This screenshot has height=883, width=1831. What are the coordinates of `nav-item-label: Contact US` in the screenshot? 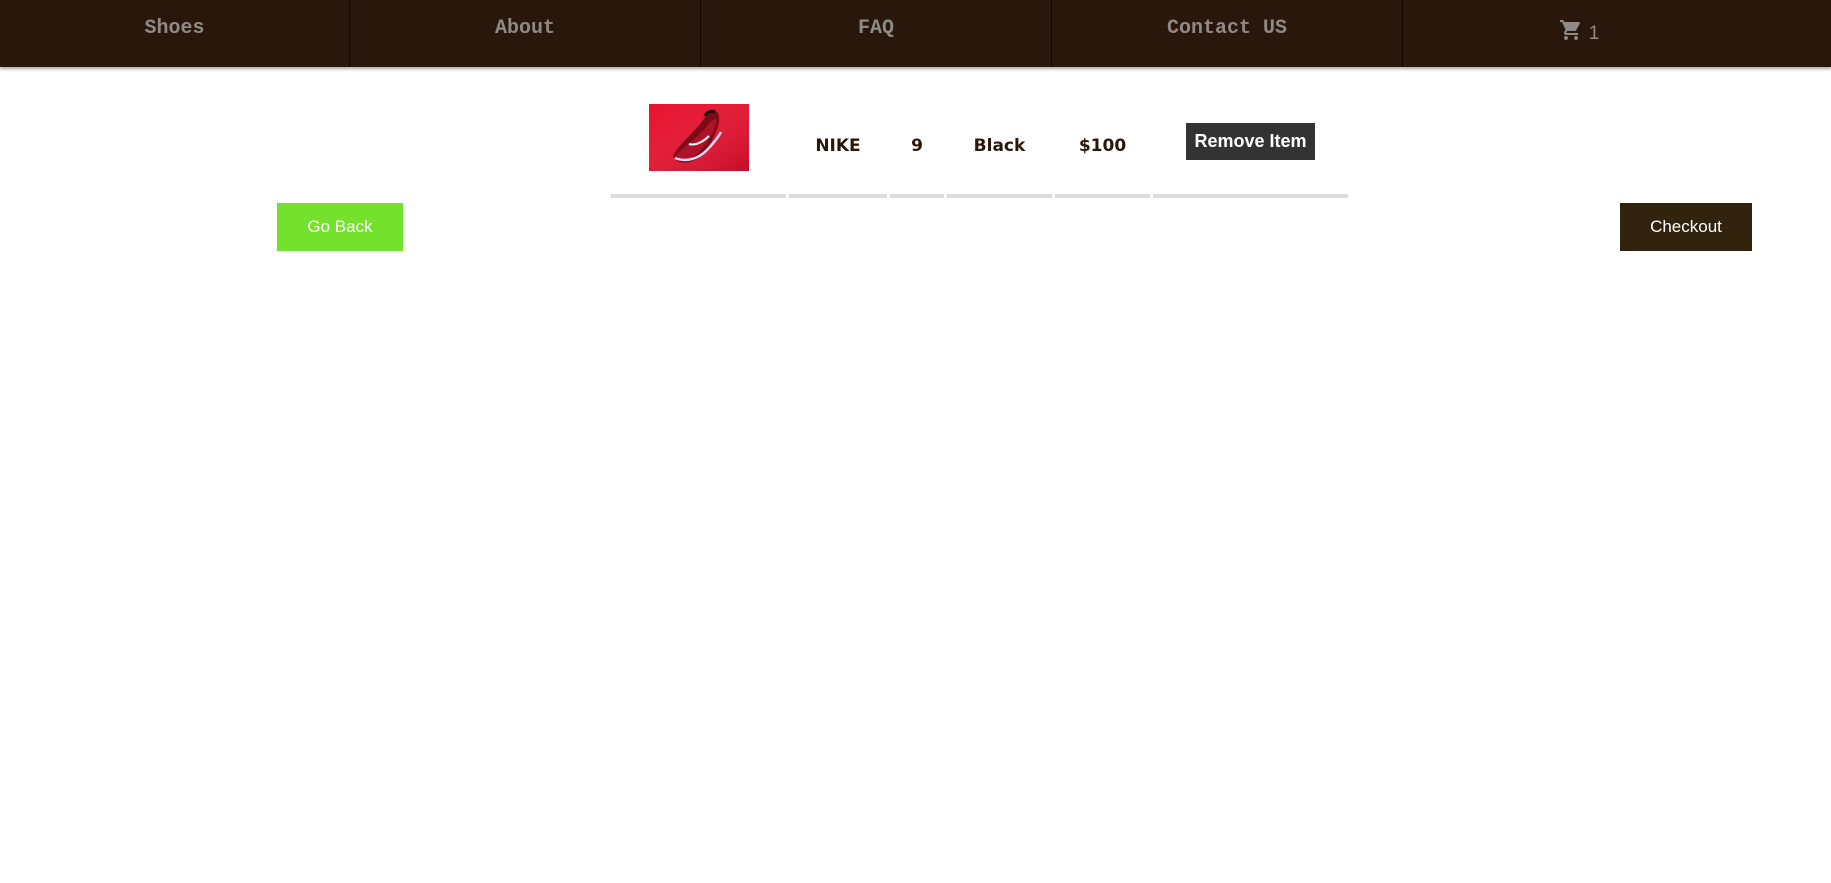 It's located at (1227, 28).